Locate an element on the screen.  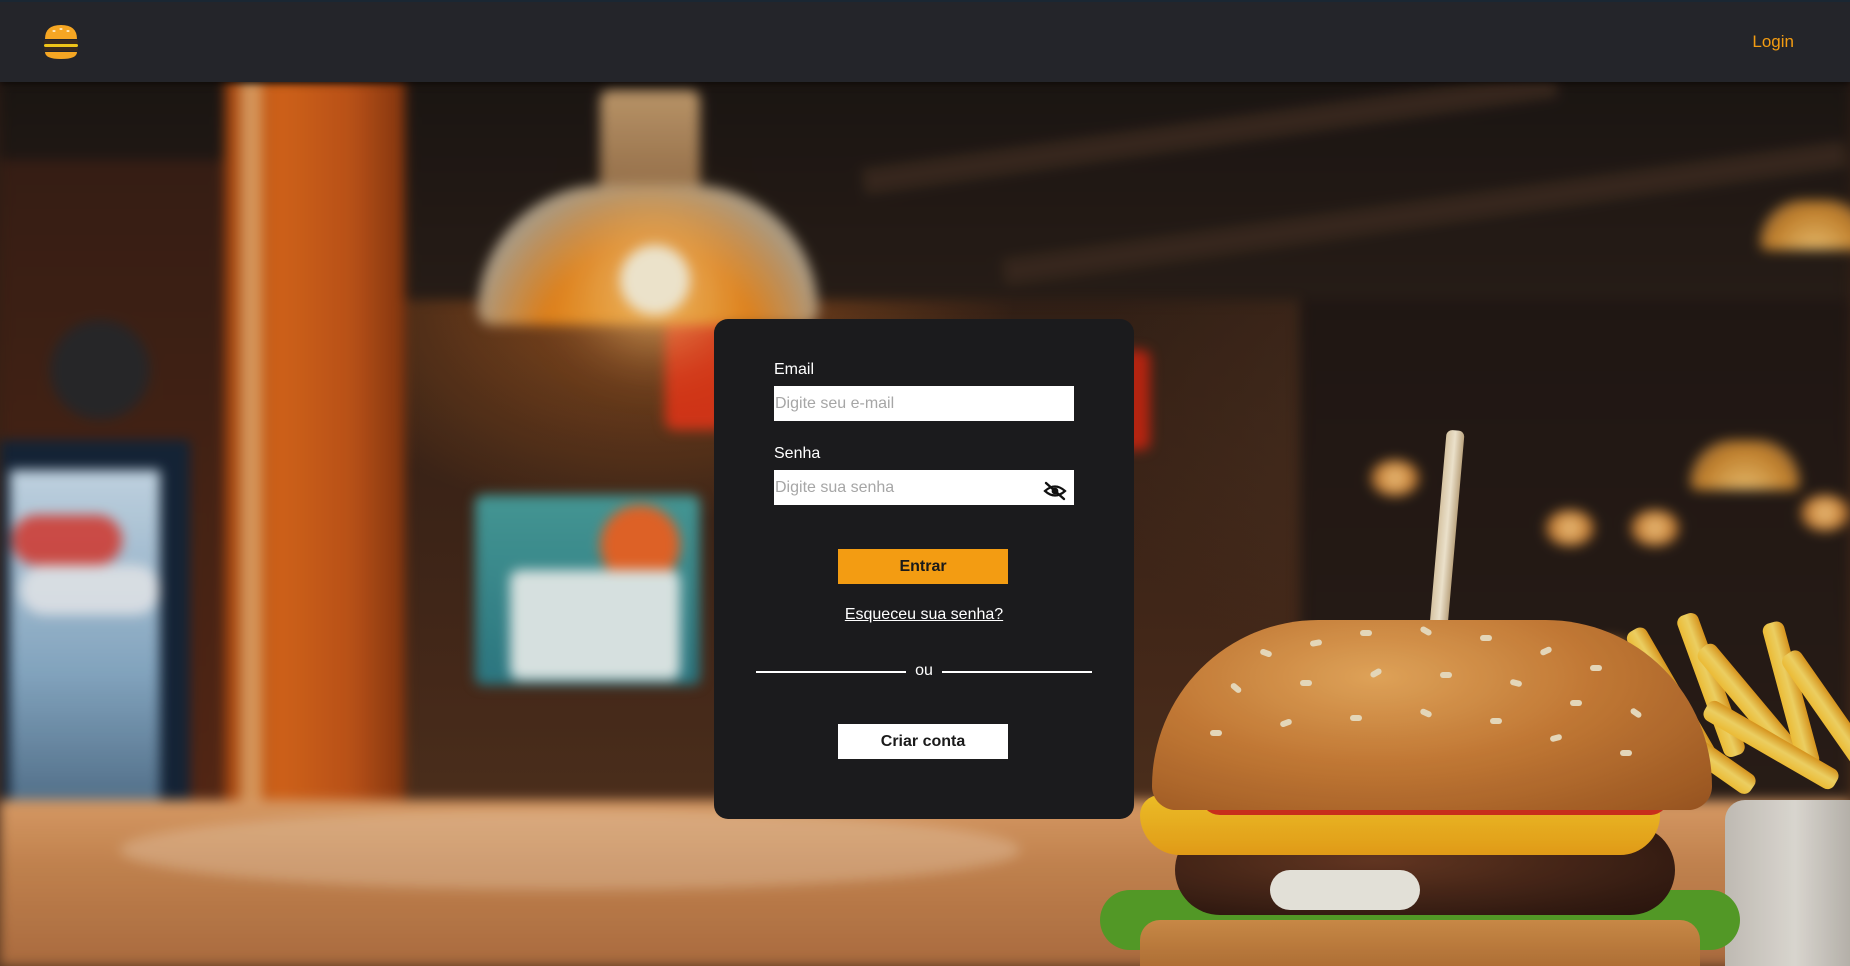
eye-slash-icon is located at coordinates (1055, 491).